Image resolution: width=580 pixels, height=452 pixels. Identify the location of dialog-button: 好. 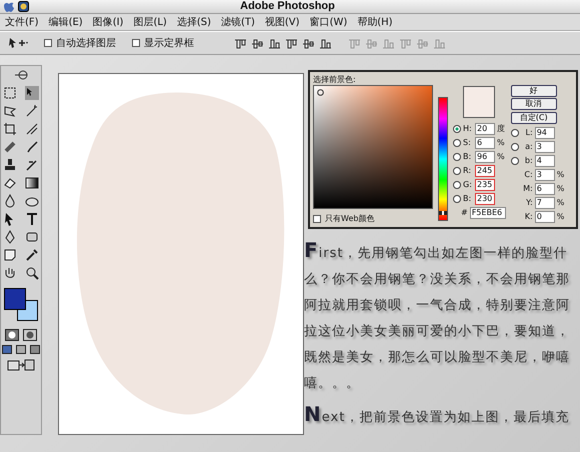
(533, 91).